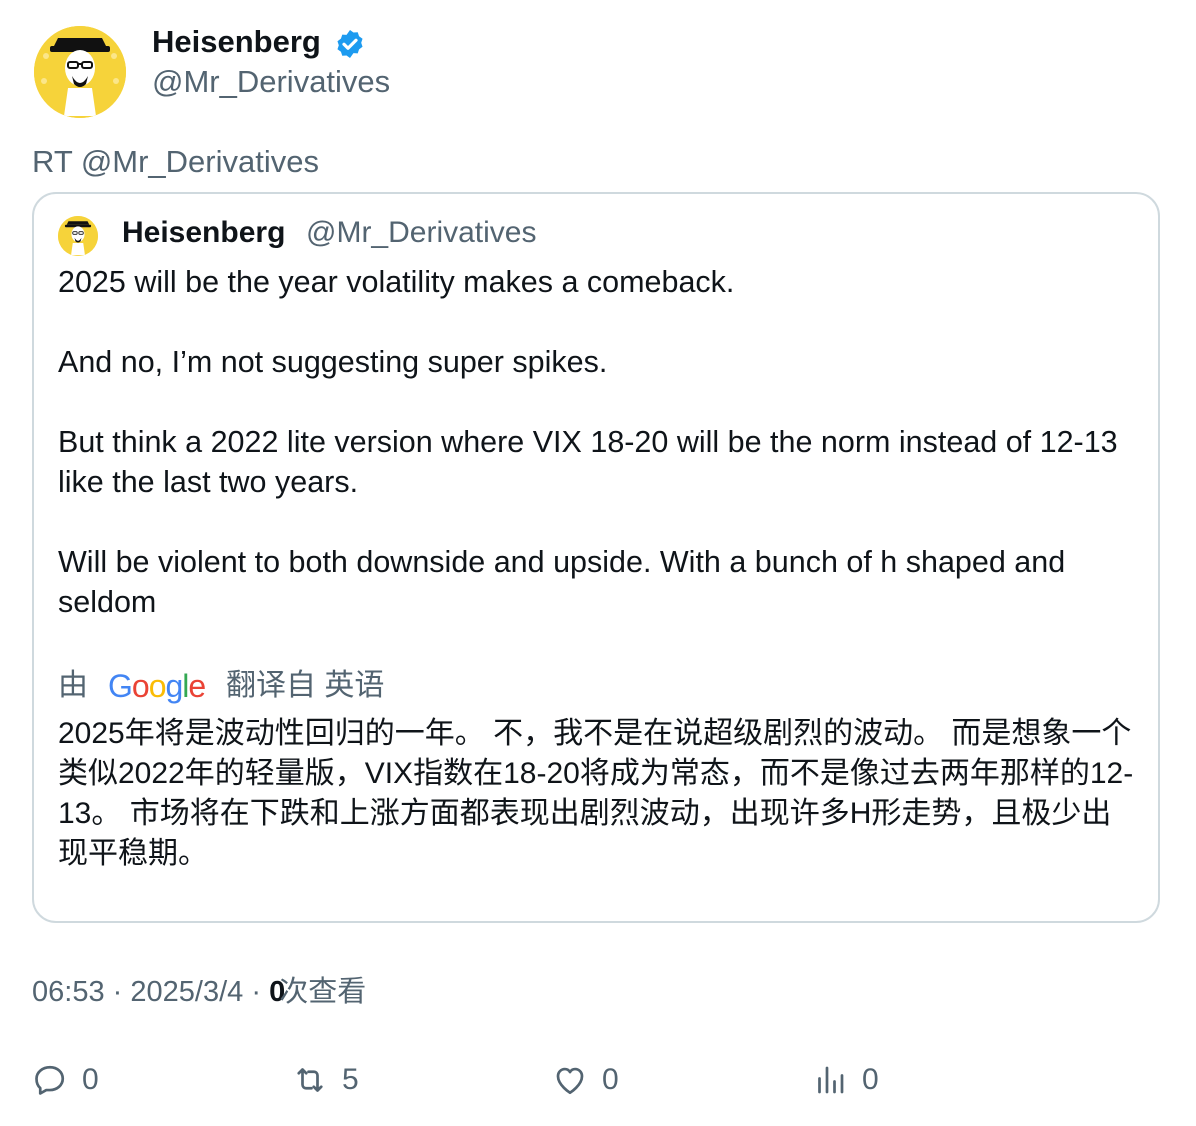  What do you see at coordinates (271, 82) in the screenshot?
I see `author-handle: @Mr_Derivatives` at bounding box center [271, 82].